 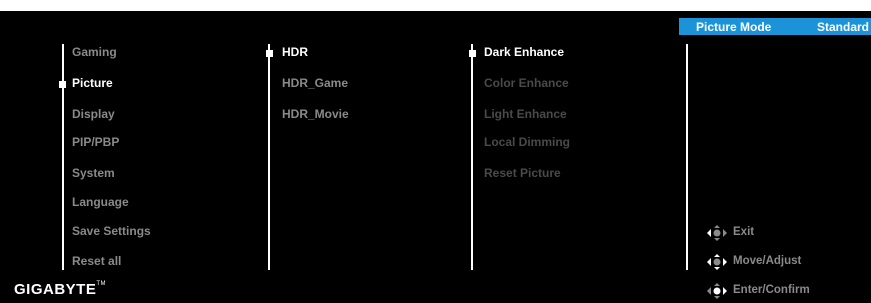 I want to click on menu-item-reset-all: Reset all, so click(x=96, y=261).